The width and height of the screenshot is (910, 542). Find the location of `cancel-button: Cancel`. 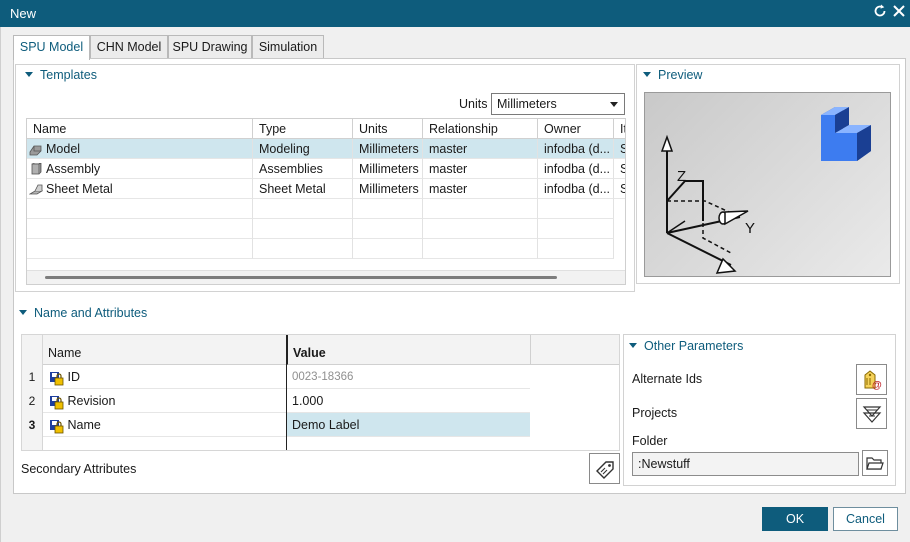

cancel-button: Cancel is located at coordinates (865, 519).